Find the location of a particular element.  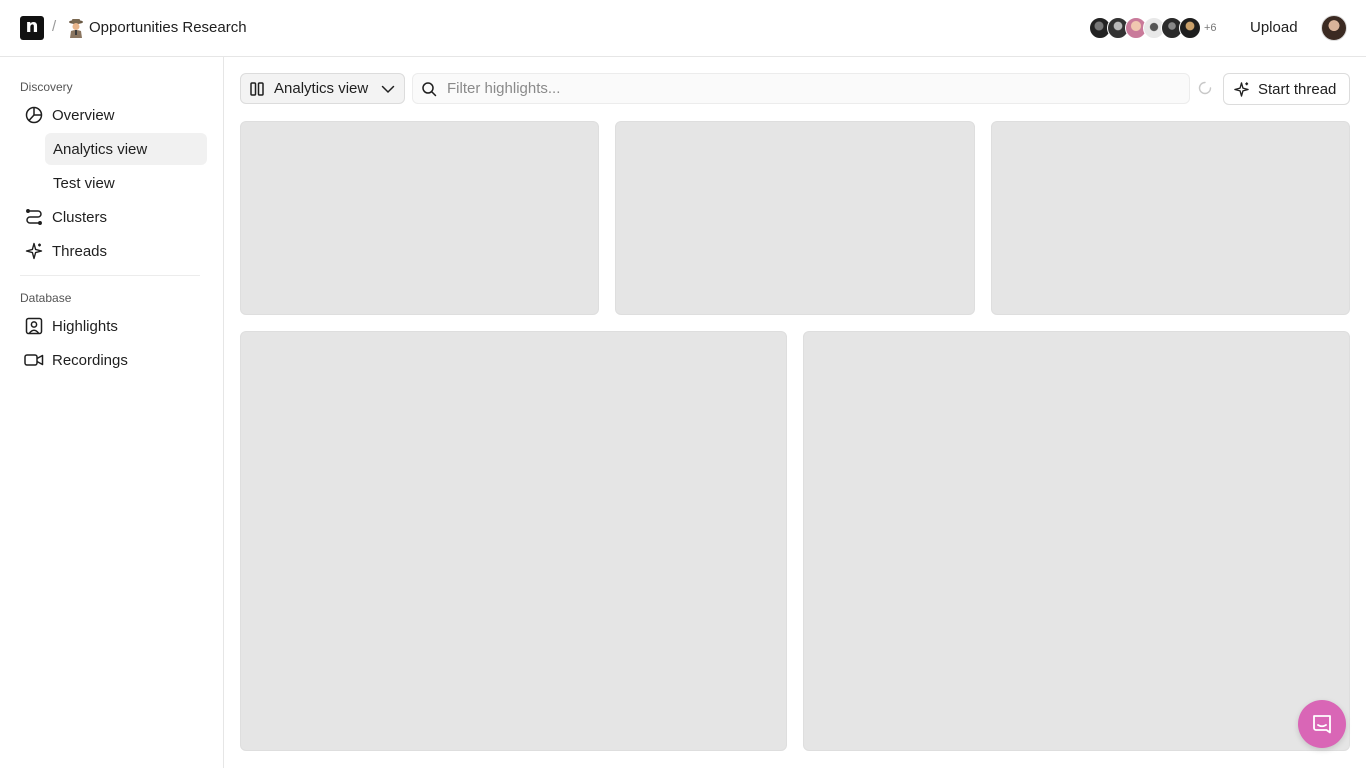

sidebar-item-highlights: Highlights is located at coordinates (113, 326).